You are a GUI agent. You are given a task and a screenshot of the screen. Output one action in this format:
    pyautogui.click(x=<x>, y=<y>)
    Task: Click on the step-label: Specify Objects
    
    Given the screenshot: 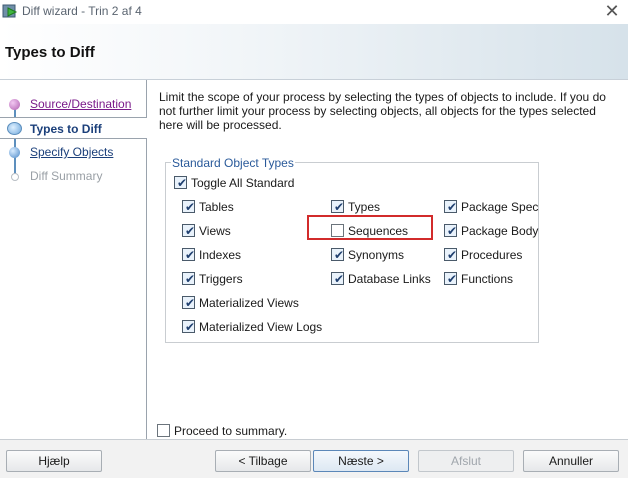 What is the action you would take?
    pyautogui.click(x=72, y=152)
    